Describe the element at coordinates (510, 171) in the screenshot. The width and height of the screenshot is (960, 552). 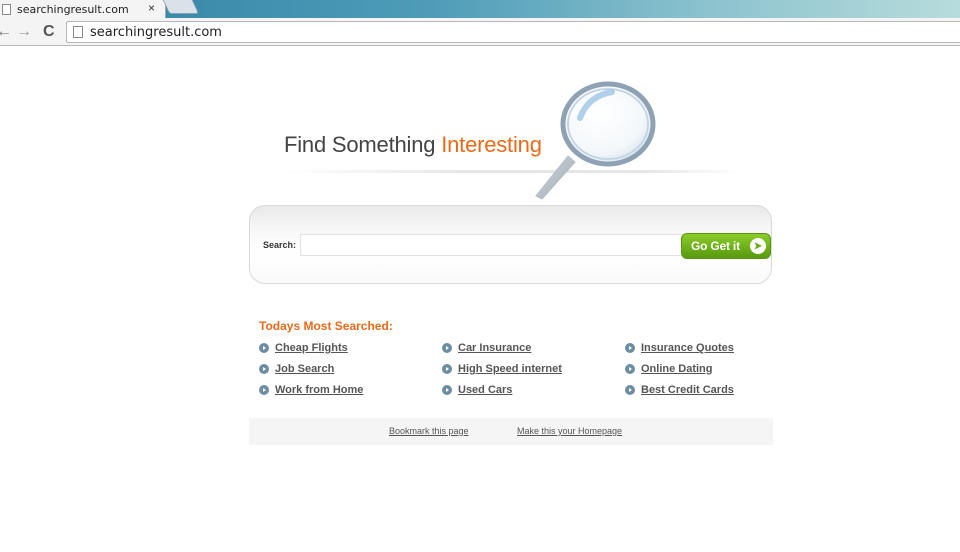
I see `hero-divider` at that location.